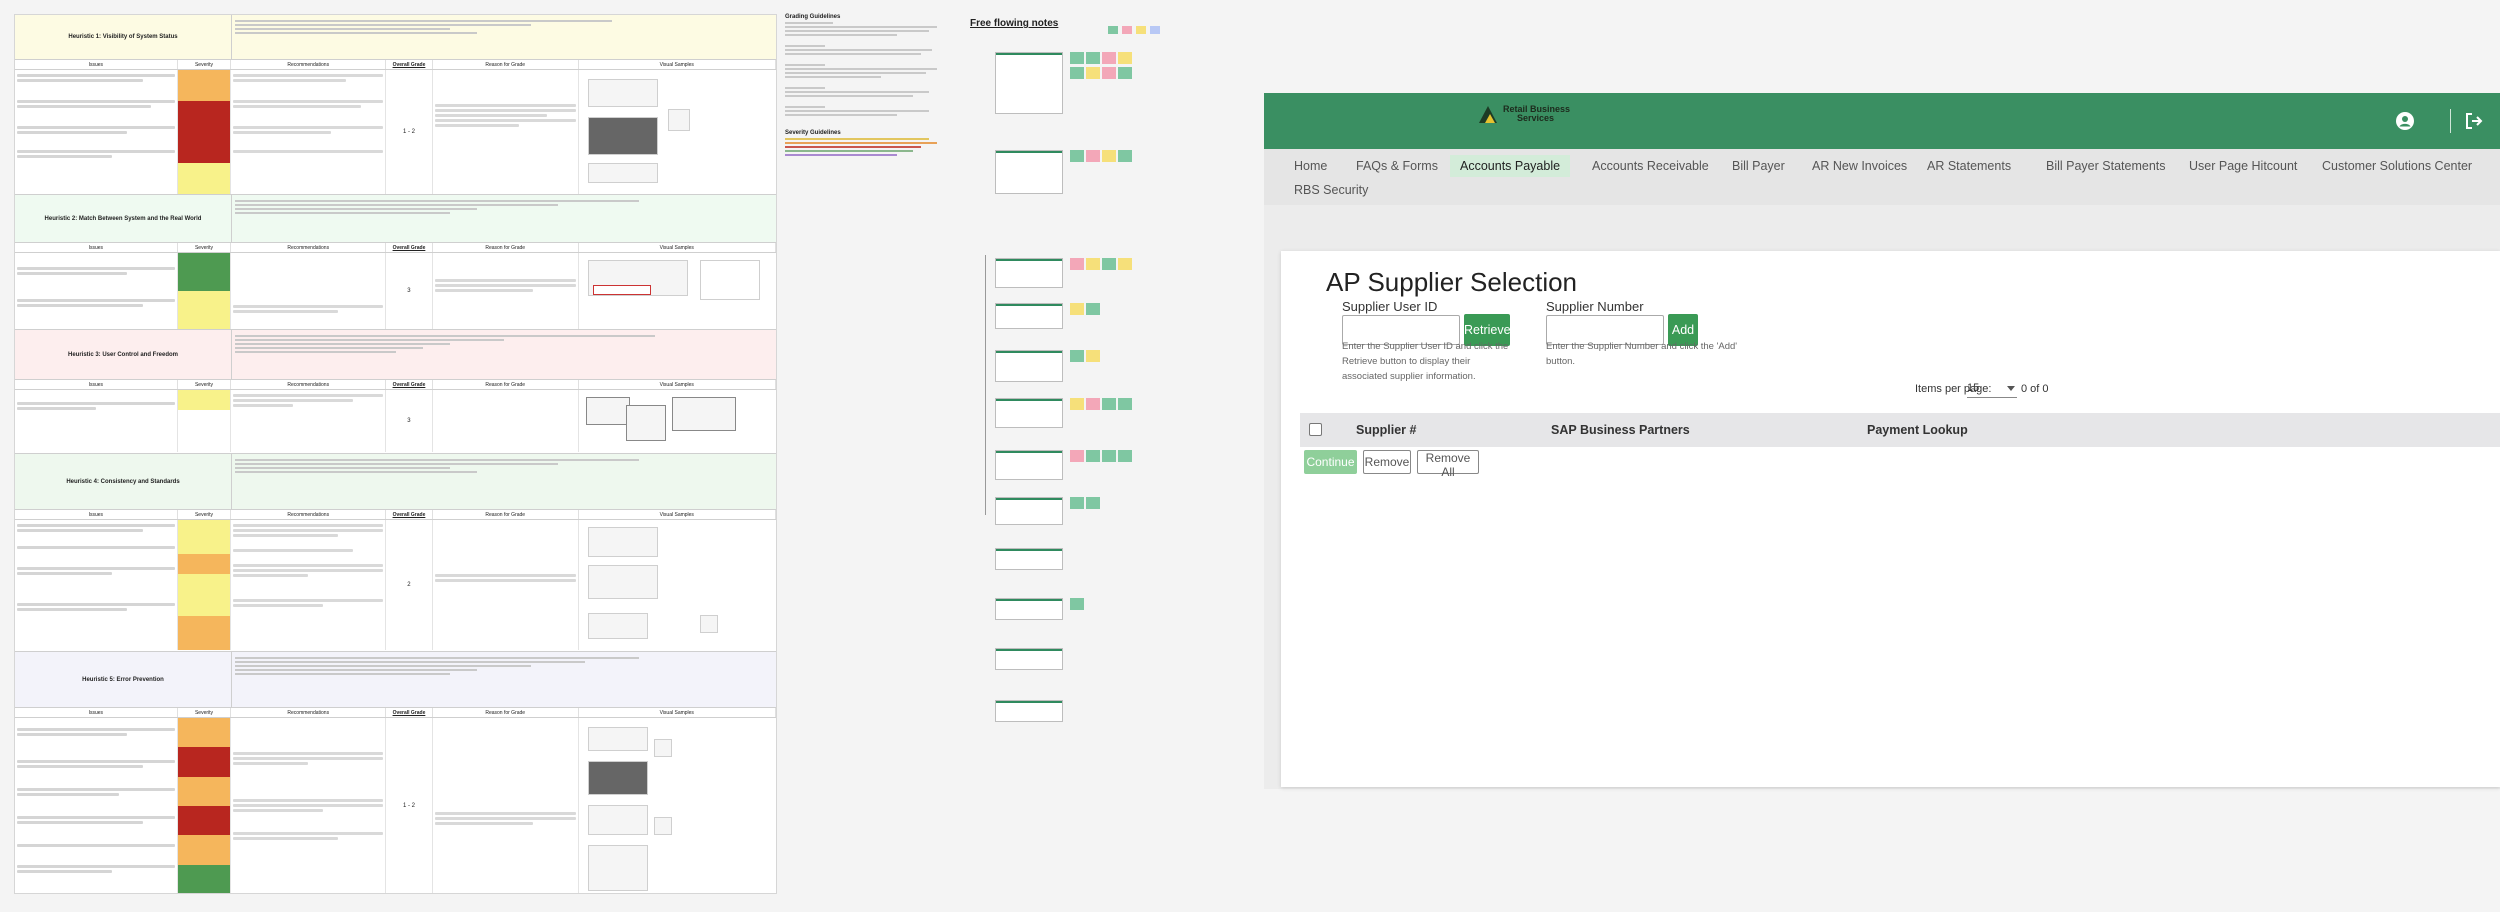 The width and height of the screenshot is (2500, 912). I want to click on remove-all-button: Remove All, so click(1448, 464).